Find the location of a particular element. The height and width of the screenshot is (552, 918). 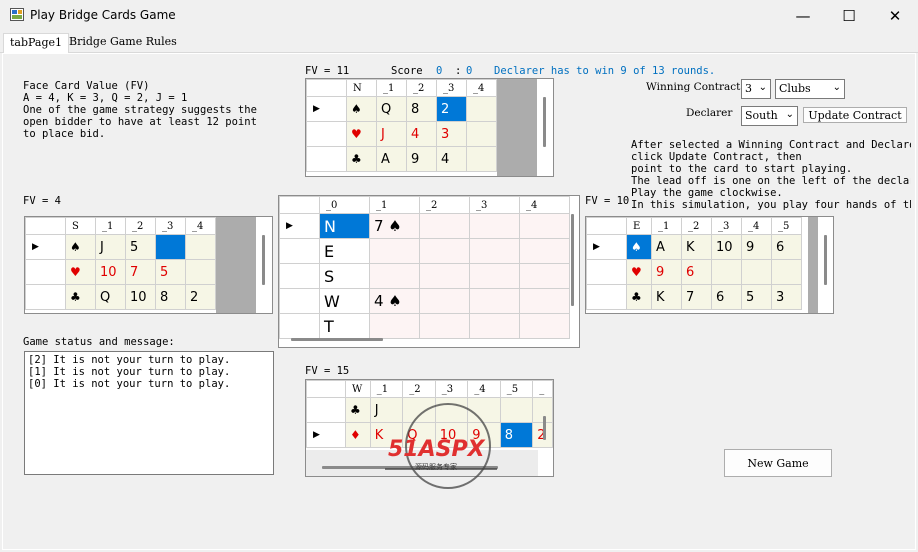

north-hand-grid: N _1 _2 _3 _4 ▶ ♠ Q 8 2 ♥ J 4 3 ♣ A 9 4 is located at coordinates (429, 127).